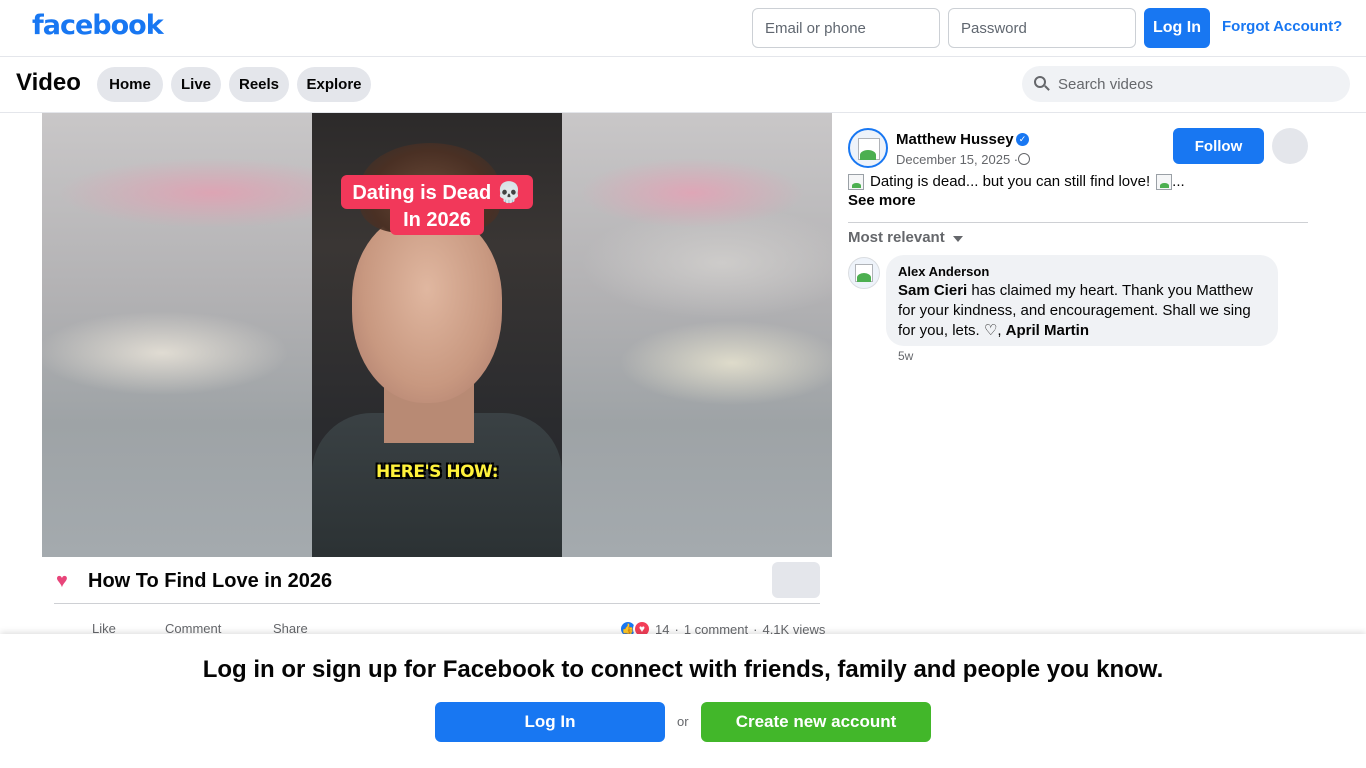 The image size is (1366, 768). Describe the element at coordinates (905, 356) in the screenshot. I see `comment-time: 5w` at that location.